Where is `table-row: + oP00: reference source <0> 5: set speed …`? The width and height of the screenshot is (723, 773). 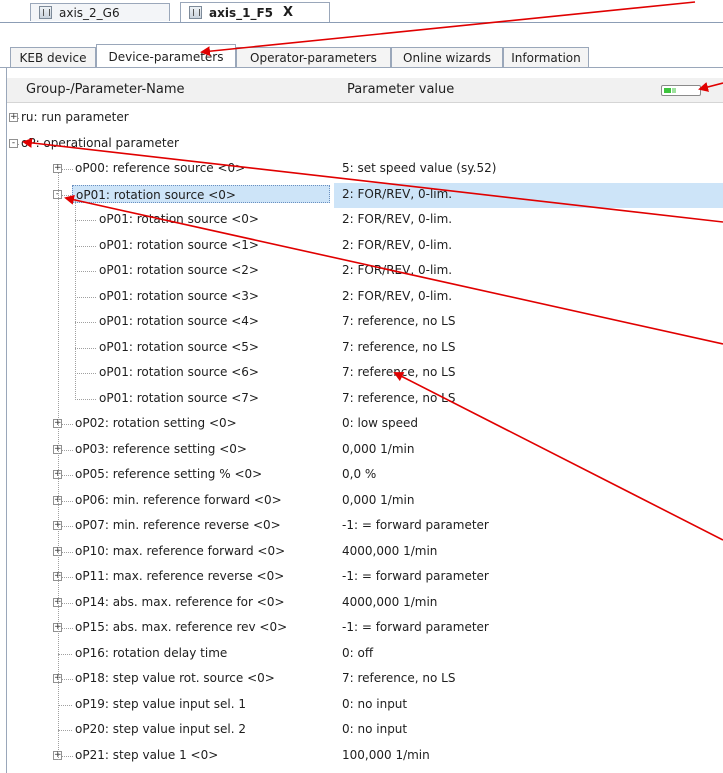 table-row: + oP00: reference source <0> 5: set speed … is located at coordinates (365, 170).